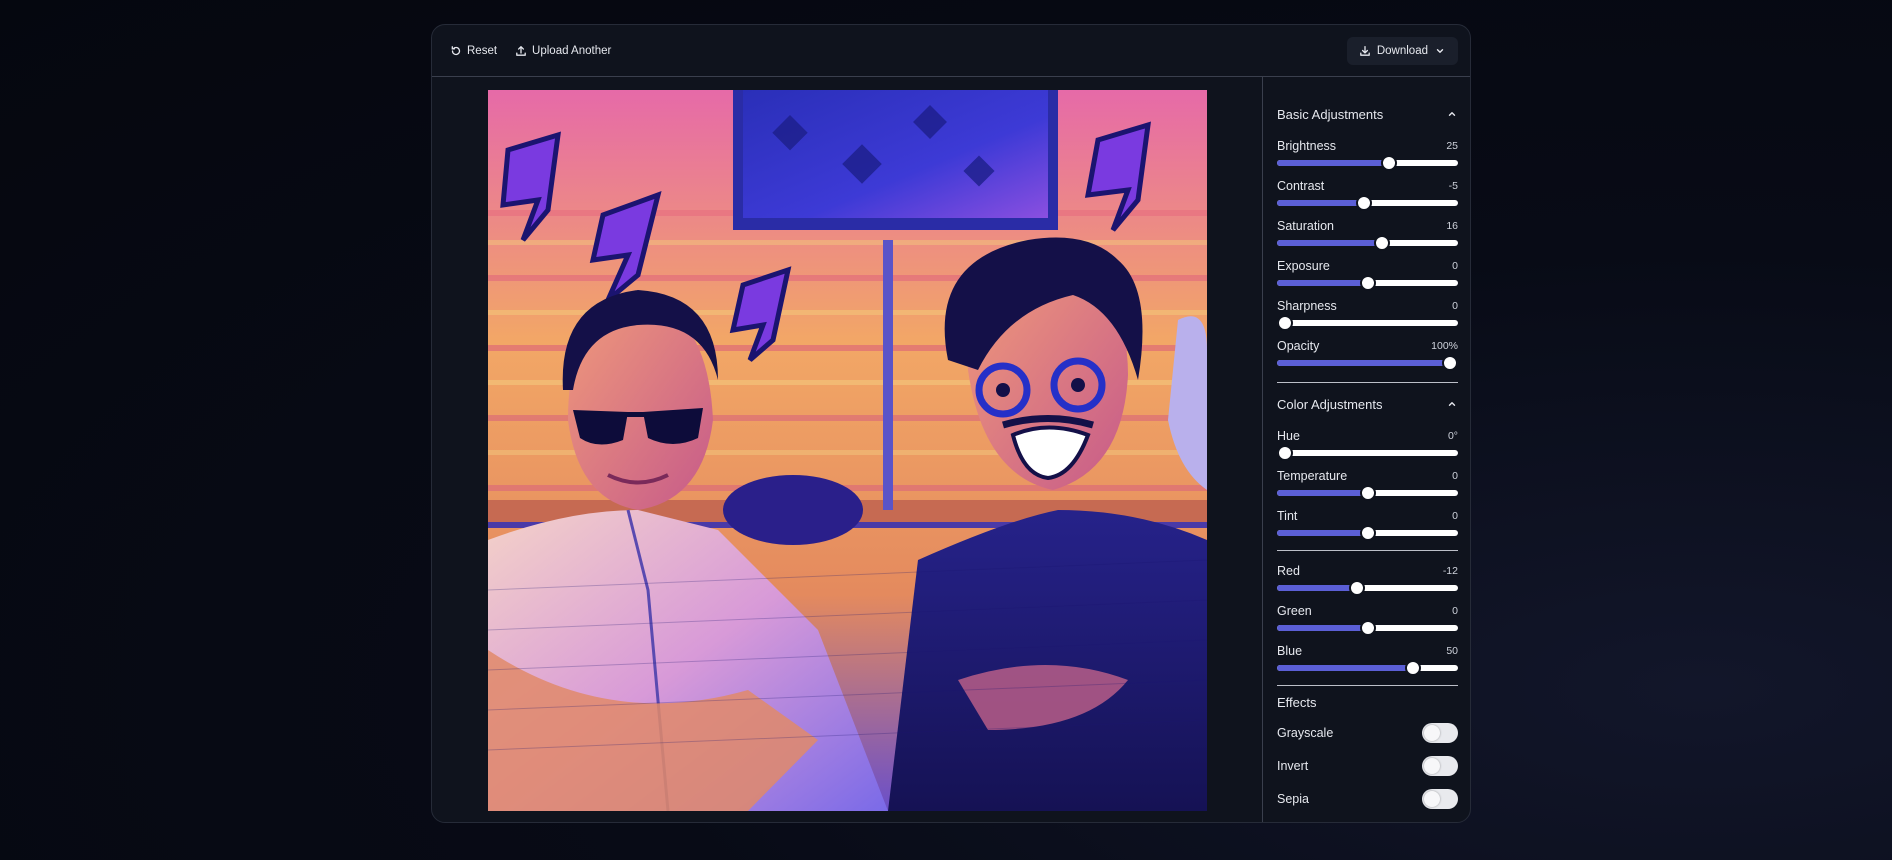 This screenshot has height=860, width=1892. What do you see at coordinates (1440, 799) in the screenshot?
I see `sepia-toggle` at bounding box center [1440, 799].